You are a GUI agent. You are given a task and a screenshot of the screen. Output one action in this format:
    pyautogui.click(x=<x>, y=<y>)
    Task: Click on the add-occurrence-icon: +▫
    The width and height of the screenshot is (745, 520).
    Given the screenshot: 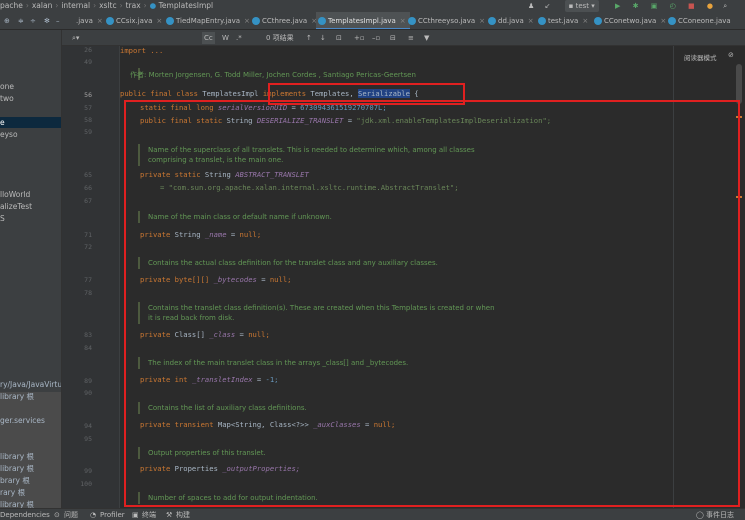 What is the action you would take?
    pyautogui.click(x=359, y=38)
    